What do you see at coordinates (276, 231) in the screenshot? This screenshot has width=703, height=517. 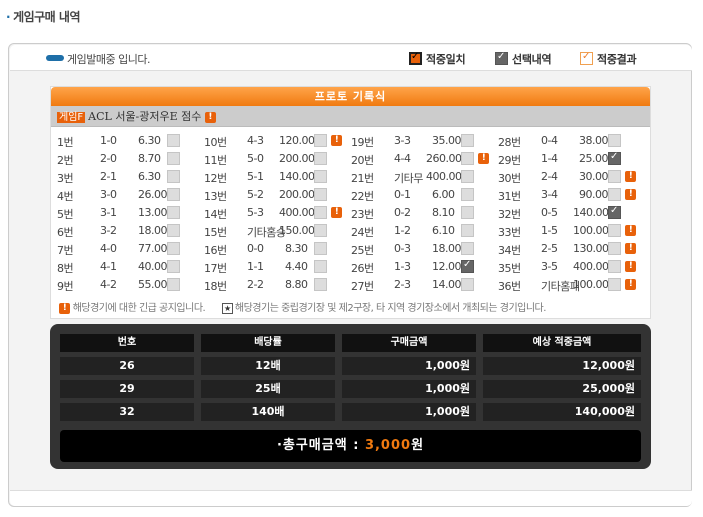 I see `odds-row: 15번 기타홈승 150.00` at bounding box center [276, 231].